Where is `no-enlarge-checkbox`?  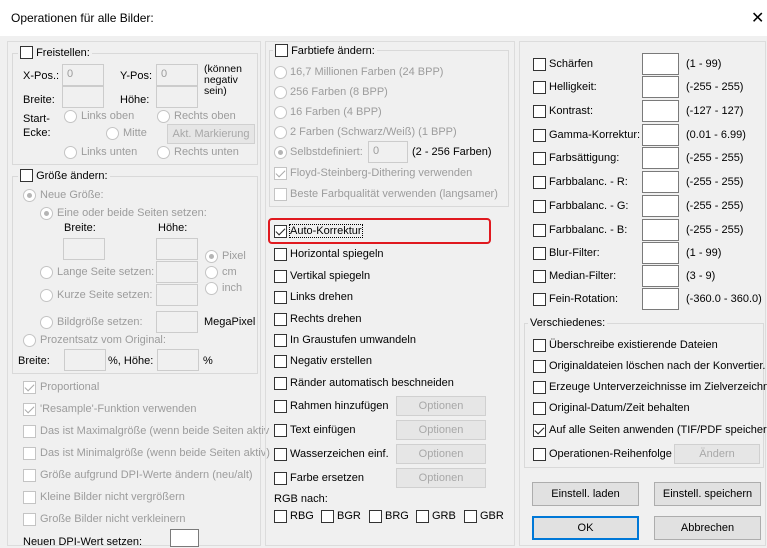
no-enlarge-checkbox is located at coordinates (29, 497).